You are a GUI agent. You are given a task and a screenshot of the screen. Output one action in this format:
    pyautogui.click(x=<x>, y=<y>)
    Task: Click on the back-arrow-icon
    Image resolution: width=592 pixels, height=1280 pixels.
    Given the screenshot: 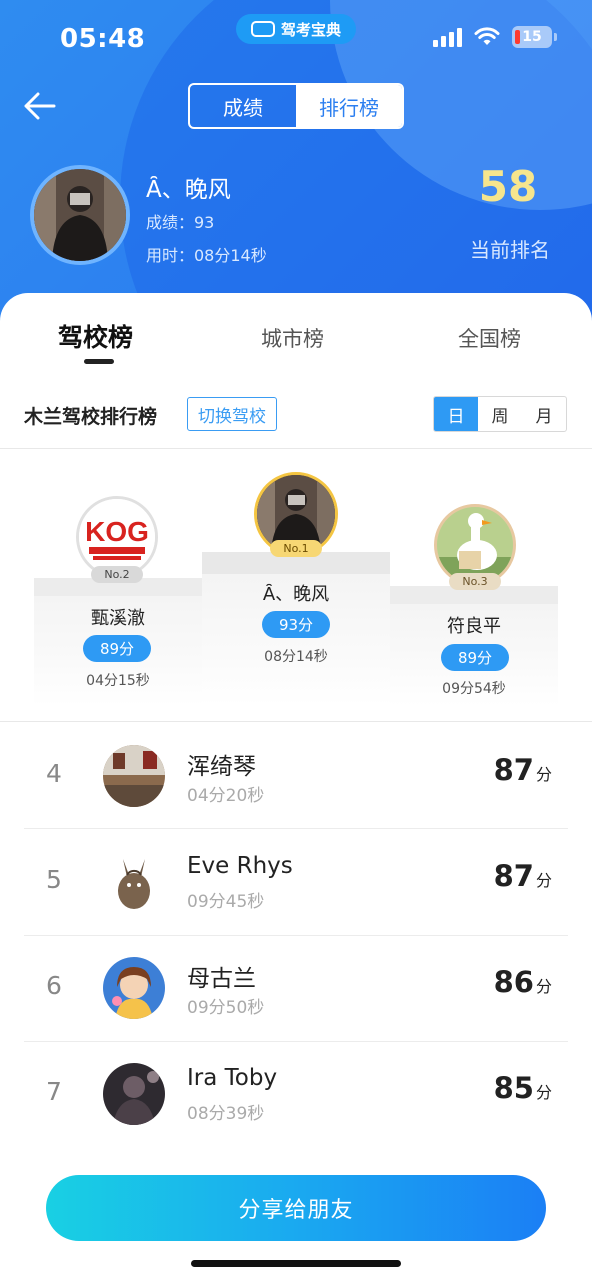 What is the action you would take?
    pyautogui.click(x=40, y=106)
    